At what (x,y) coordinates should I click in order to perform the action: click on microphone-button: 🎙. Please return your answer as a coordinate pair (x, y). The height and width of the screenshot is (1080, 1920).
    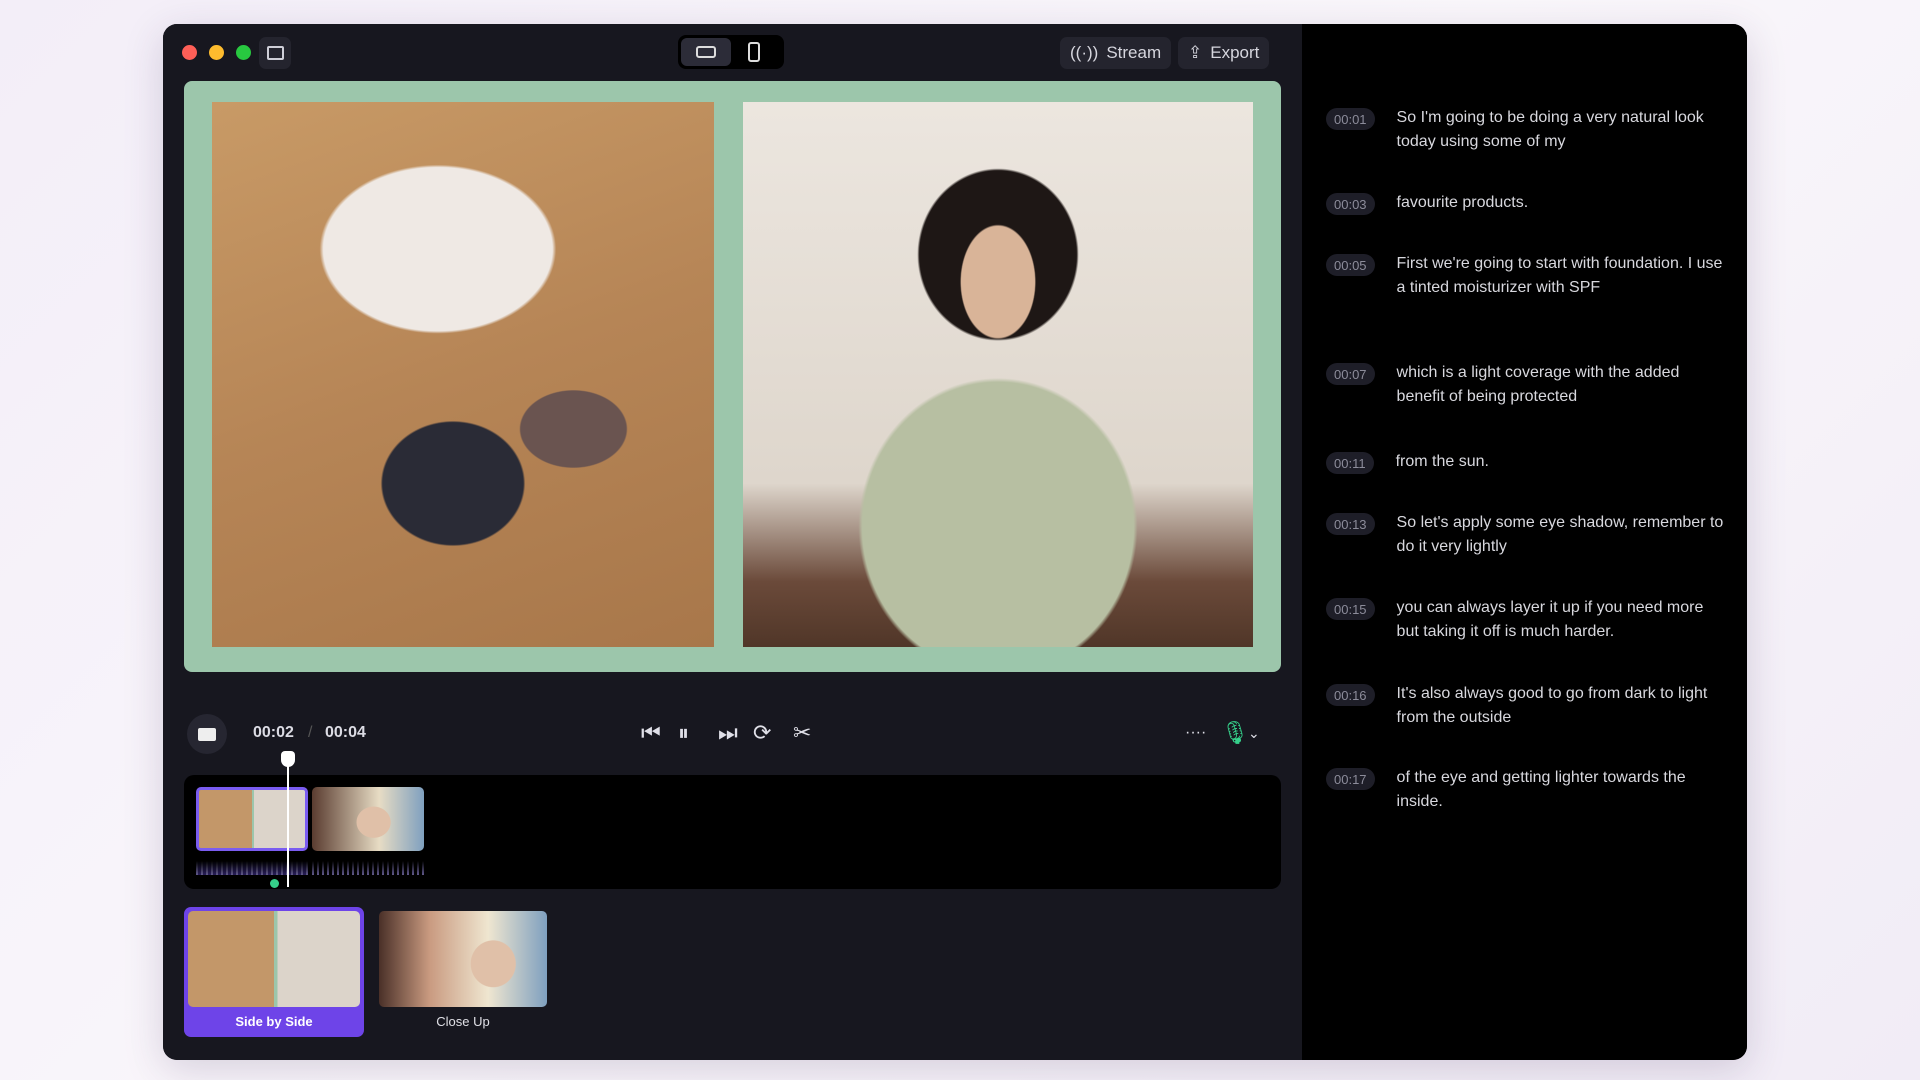
    Looking at the image, I should click on (1235, 733).